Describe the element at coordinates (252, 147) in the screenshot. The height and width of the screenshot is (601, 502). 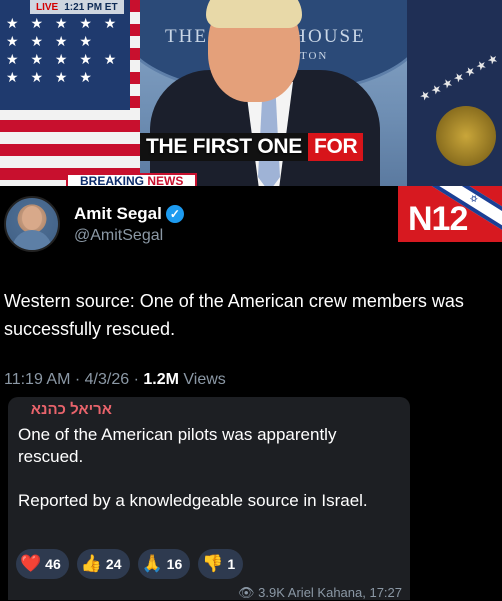
I see `video-caption: THE FIRST ONE FOR` at that location.